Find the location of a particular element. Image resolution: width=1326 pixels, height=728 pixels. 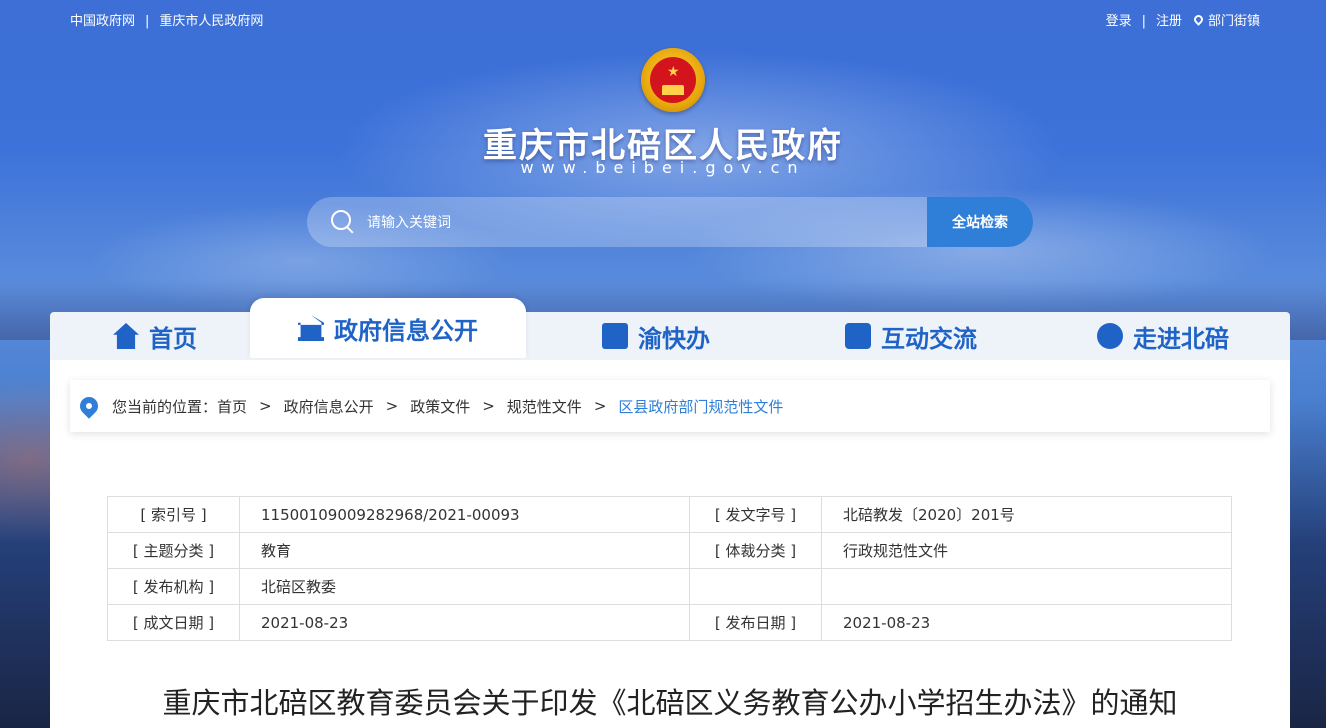

nav-yukuaiban-label: 渝快办 is located at coordinates (674, 338).